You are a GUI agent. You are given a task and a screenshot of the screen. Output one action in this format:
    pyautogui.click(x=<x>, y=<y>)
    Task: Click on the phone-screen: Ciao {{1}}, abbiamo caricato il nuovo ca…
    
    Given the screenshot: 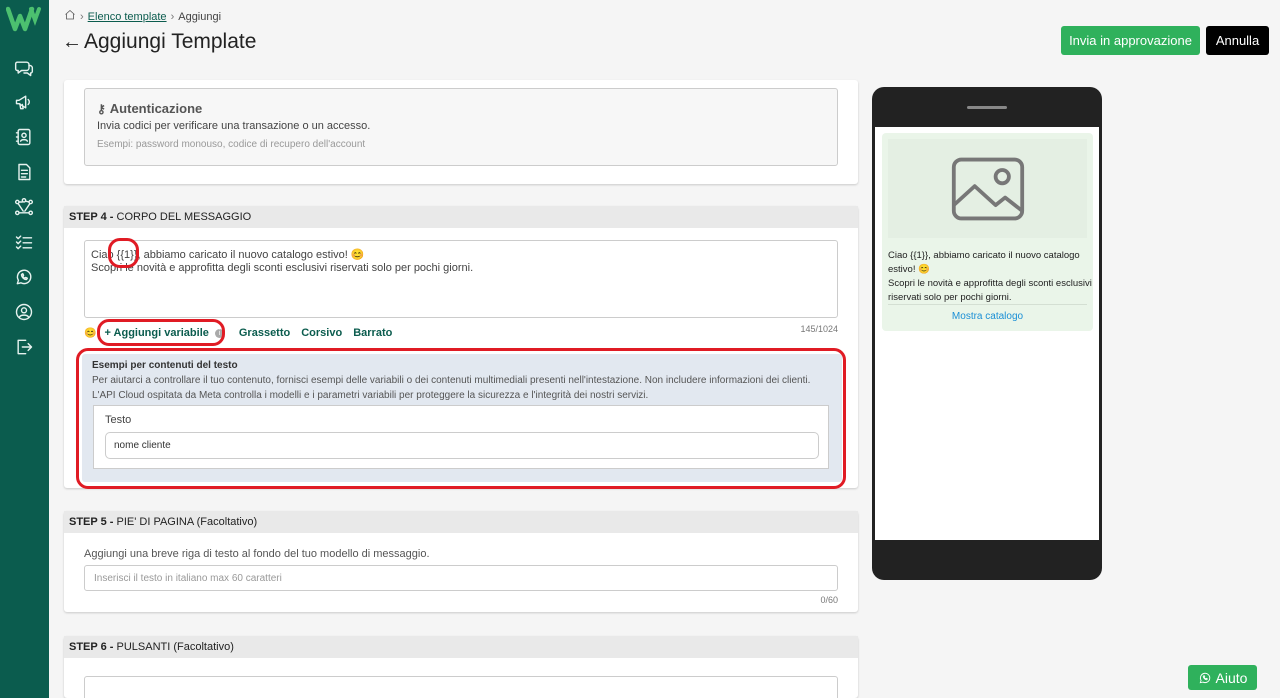 What is the action you would take?
    pyautogui.click(x=987, y=333)
    